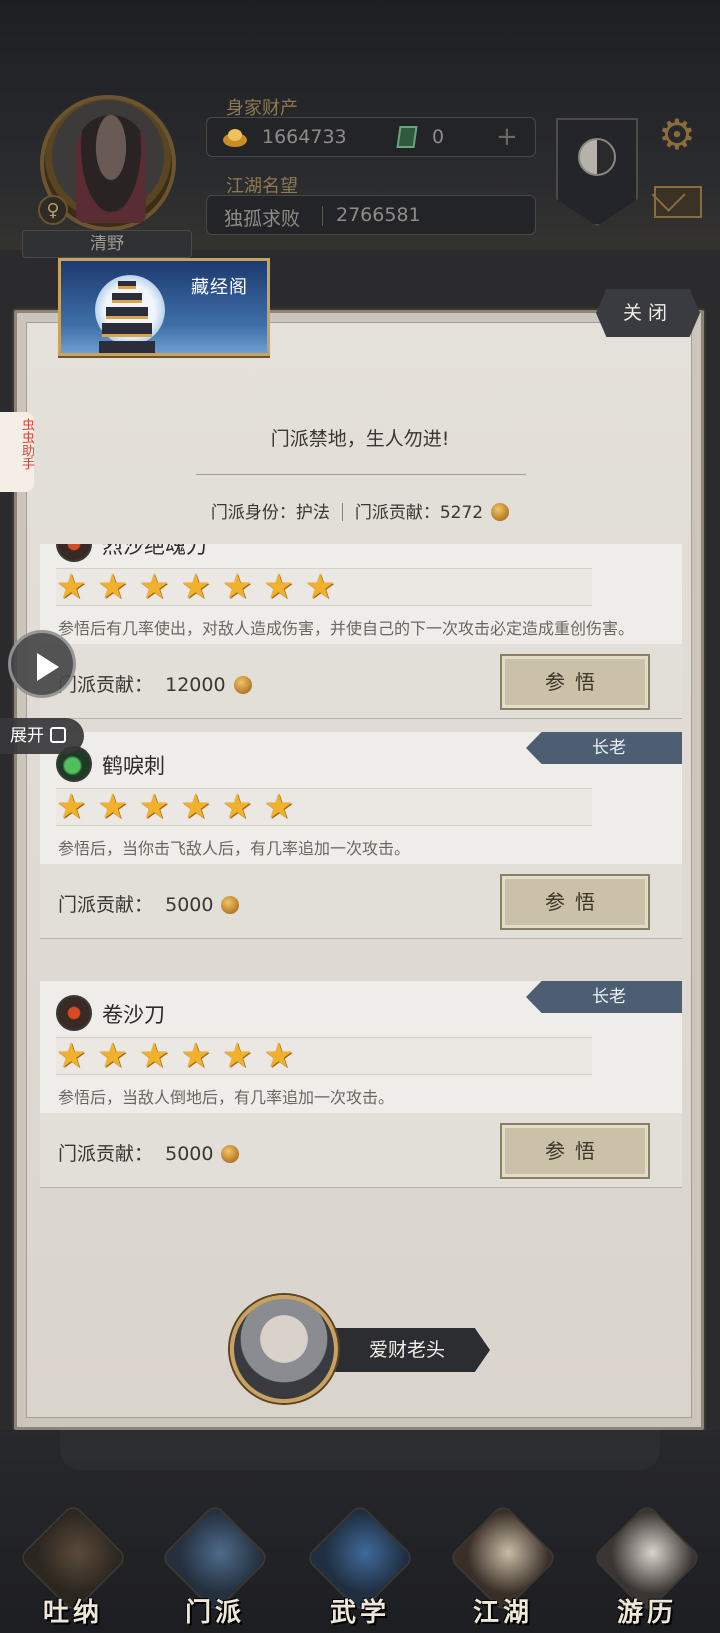 This screenshot has height=1633, width=720. What do you see at coordinates (503, 1567) in the screenshot?
I see `nav-item-jianghu: 江湖` at bounding box center [503, 1567].